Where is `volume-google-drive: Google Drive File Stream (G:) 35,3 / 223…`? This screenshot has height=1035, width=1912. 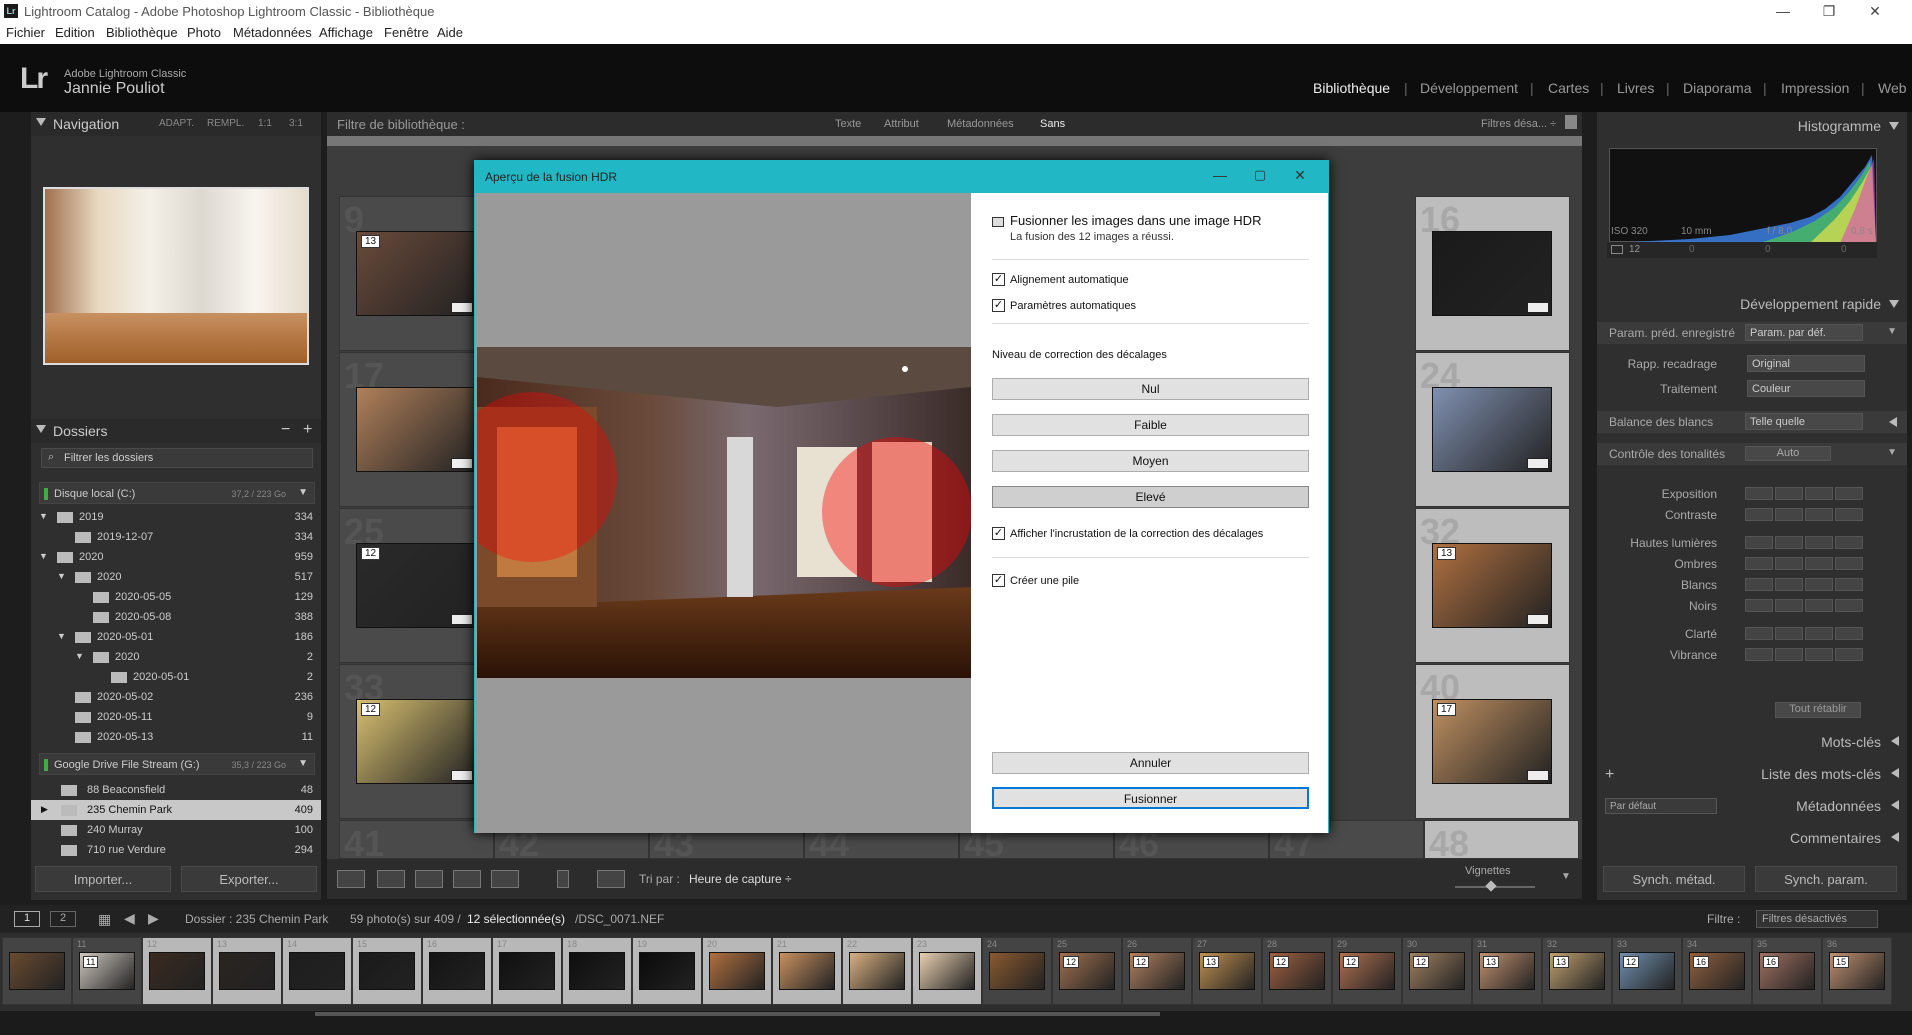 volume-google-drive: Google Drive File Stream (G:) 35,3 / 223… is located at coordinates (177, 764).